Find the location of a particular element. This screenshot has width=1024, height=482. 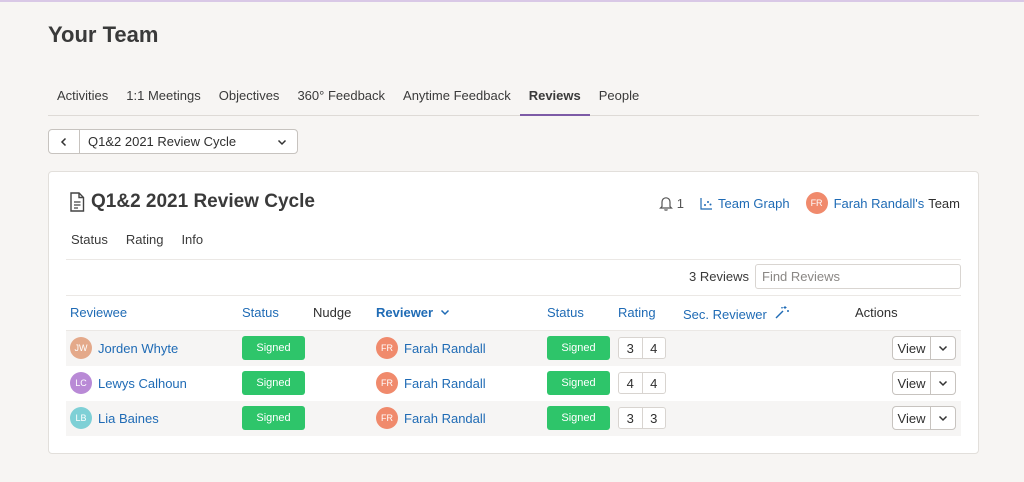

tab-anytime-feedback: Anytime Feedback is located at coordinates (457, 98).